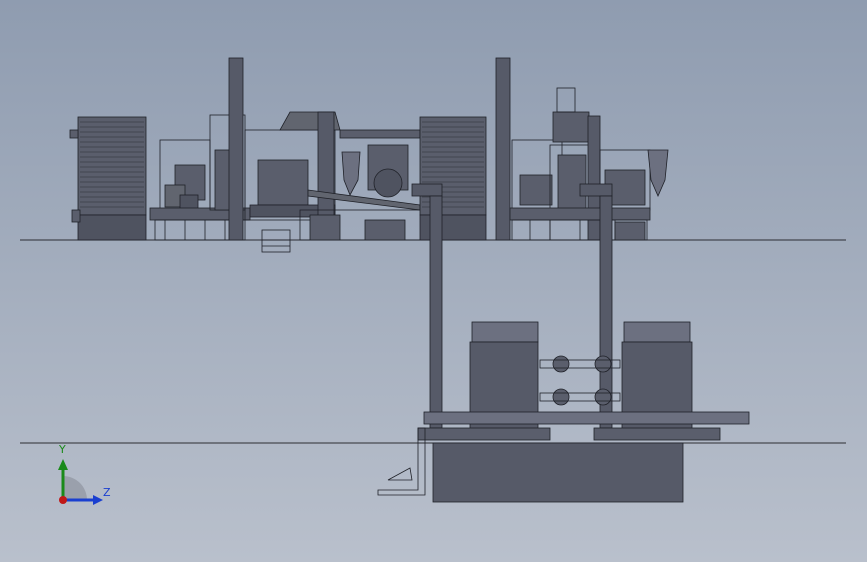 This screenshot has width=867, height=562. I want to click on right-riser-elbow, so click(596, 190).